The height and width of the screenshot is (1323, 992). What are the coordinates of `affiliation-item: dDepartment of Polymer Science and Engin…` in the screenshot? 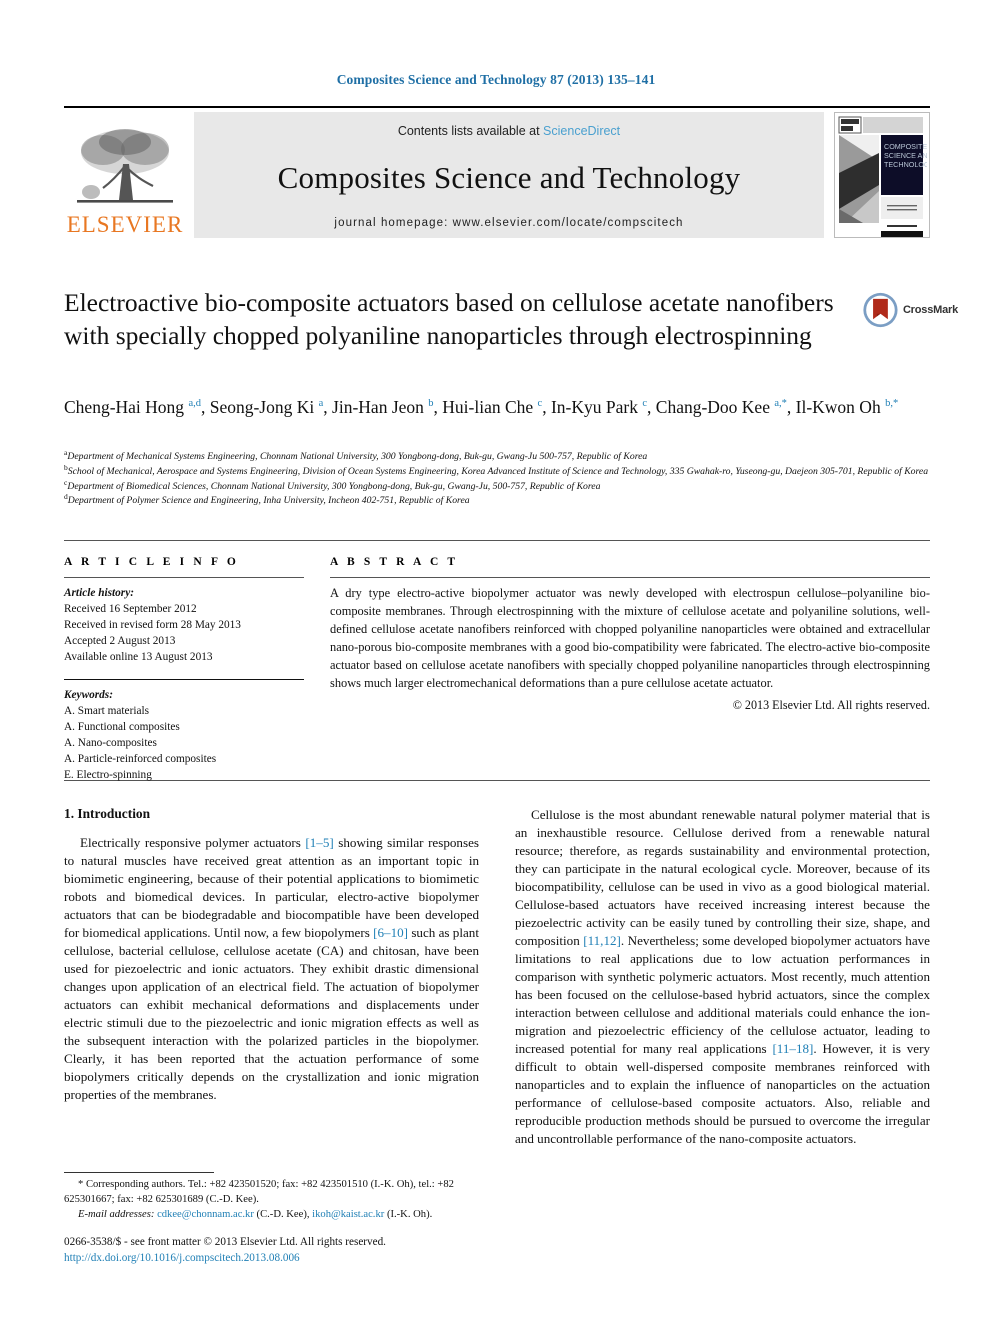 It's located at (502, 500).